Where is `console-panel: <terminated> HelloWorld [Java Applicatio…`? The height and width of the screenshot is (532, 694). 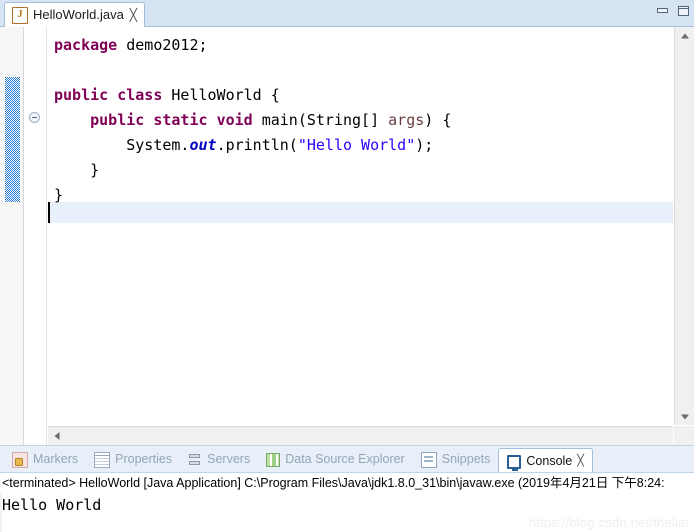 console-panel: <terminated> HelloWorld [Java Applicatio… is located at coordinates (347, 502).